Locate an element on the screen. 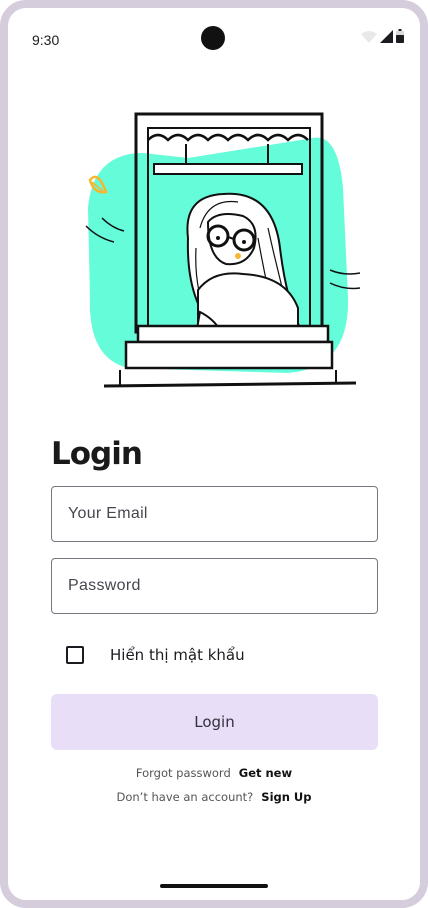  signup-text: Don’t have an account? is located at coordinates (185, 797).